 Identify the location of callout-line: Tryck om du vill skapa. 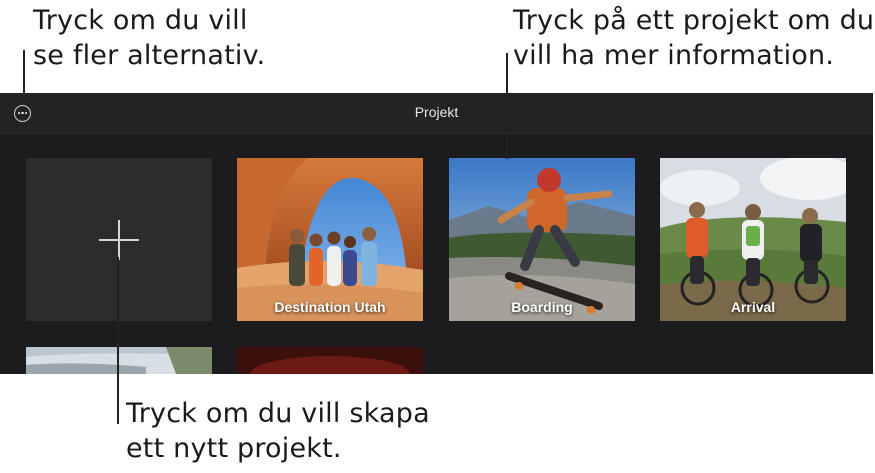
(278, 413).